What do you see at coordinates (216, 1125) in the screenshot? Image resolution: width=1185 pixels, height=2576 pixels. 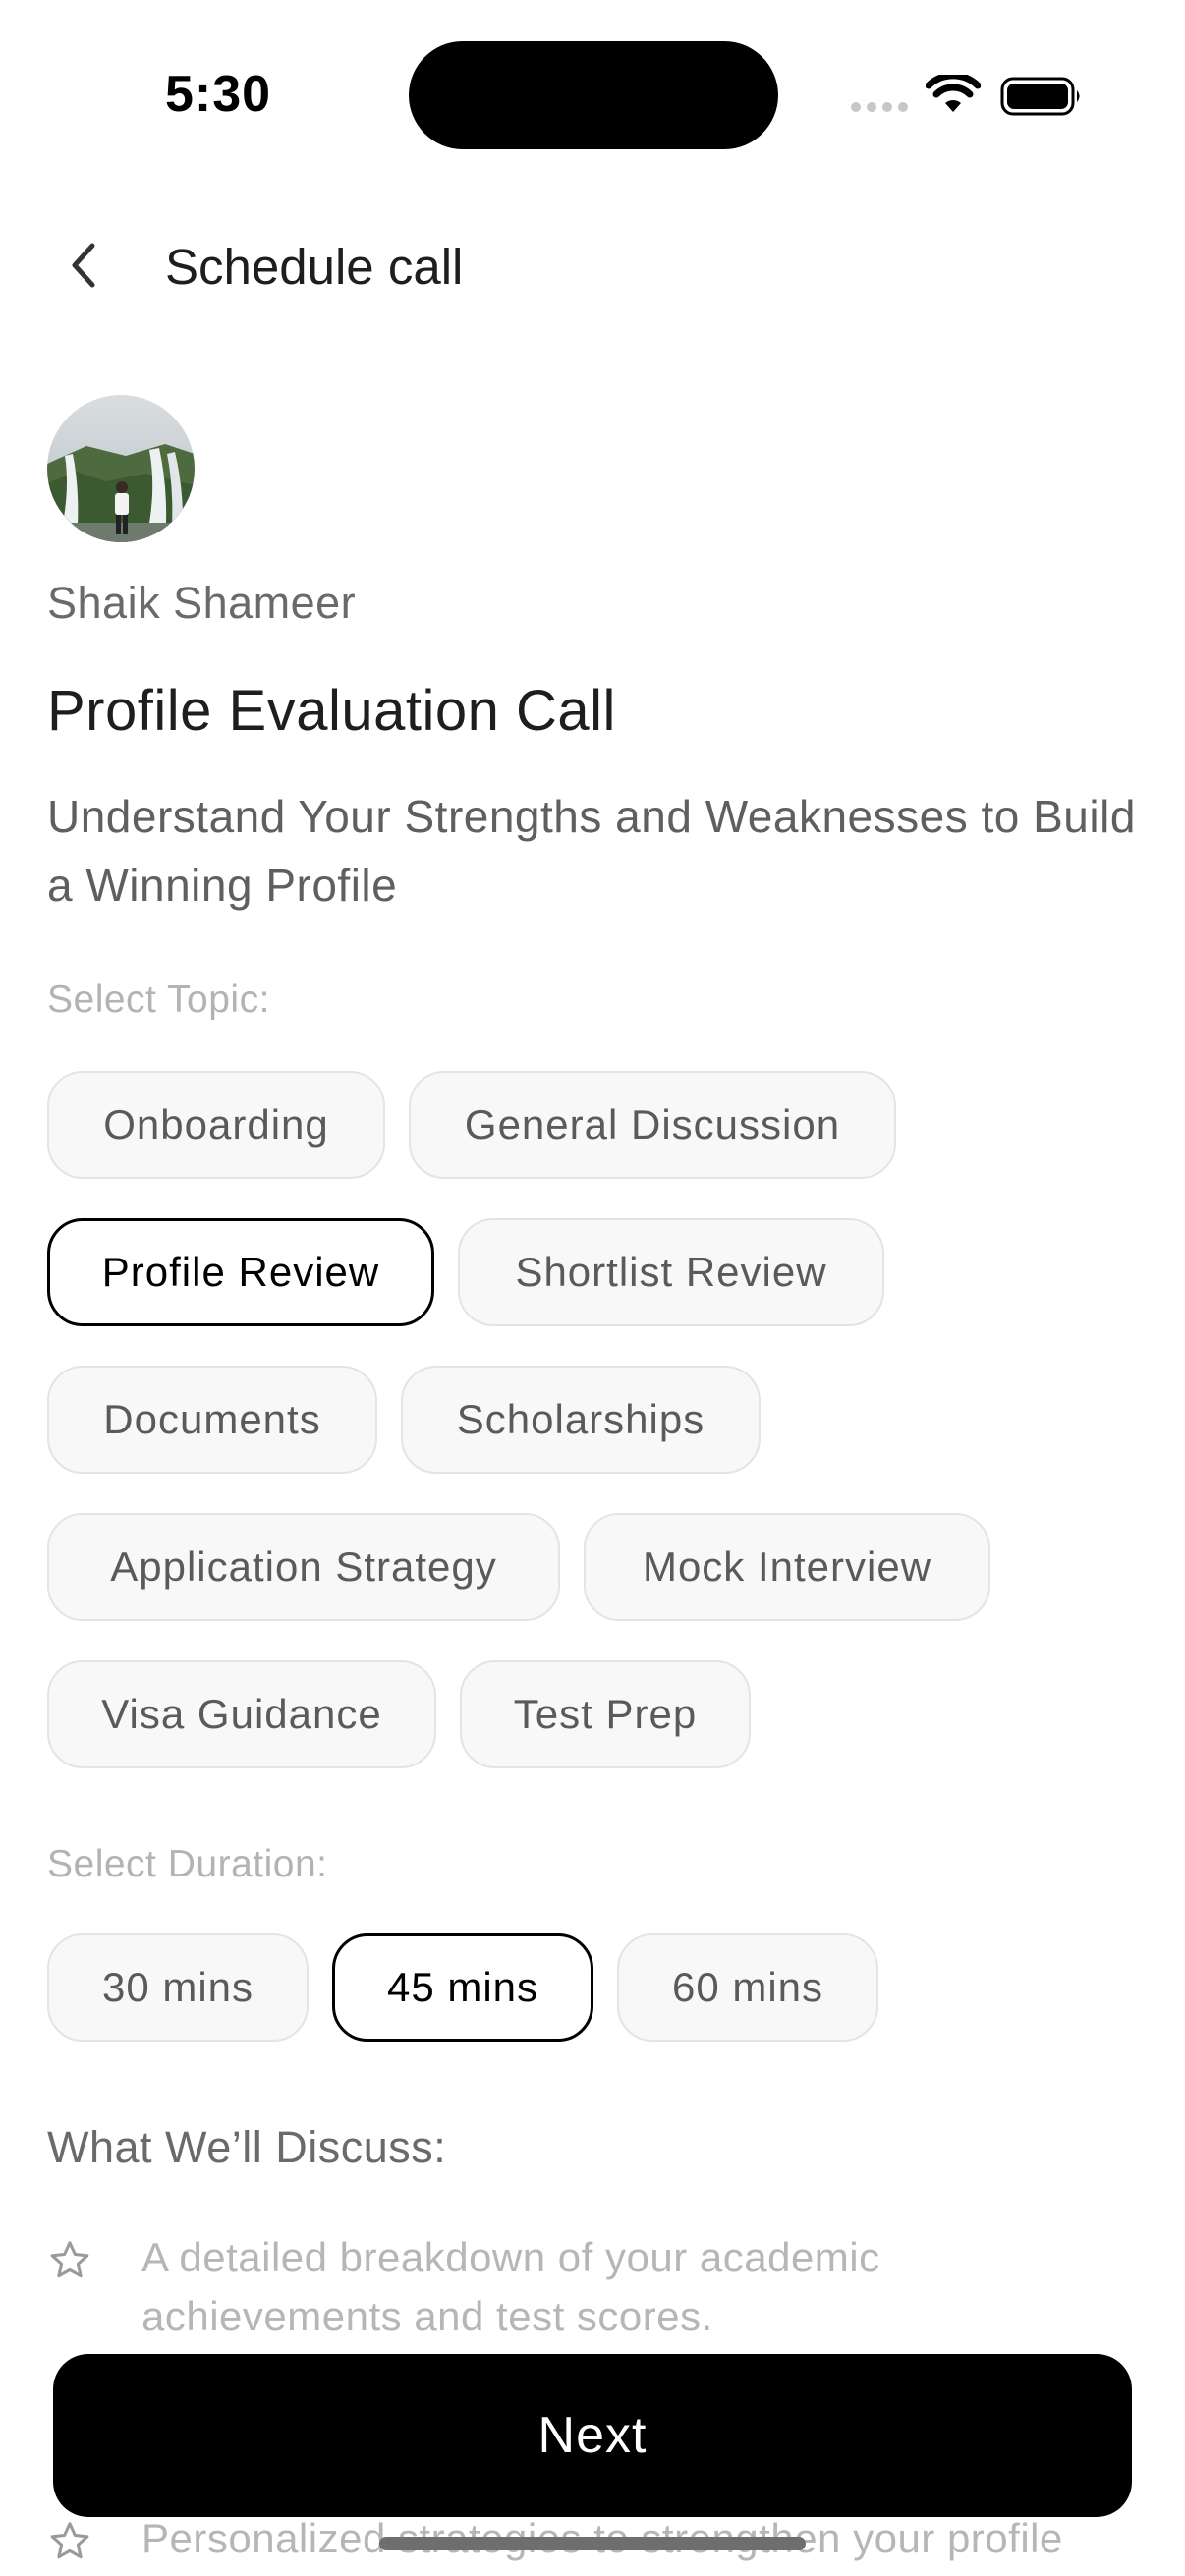 I see `topic-chip-onboarding: Onboarding` at bounding box center [216, 1125].